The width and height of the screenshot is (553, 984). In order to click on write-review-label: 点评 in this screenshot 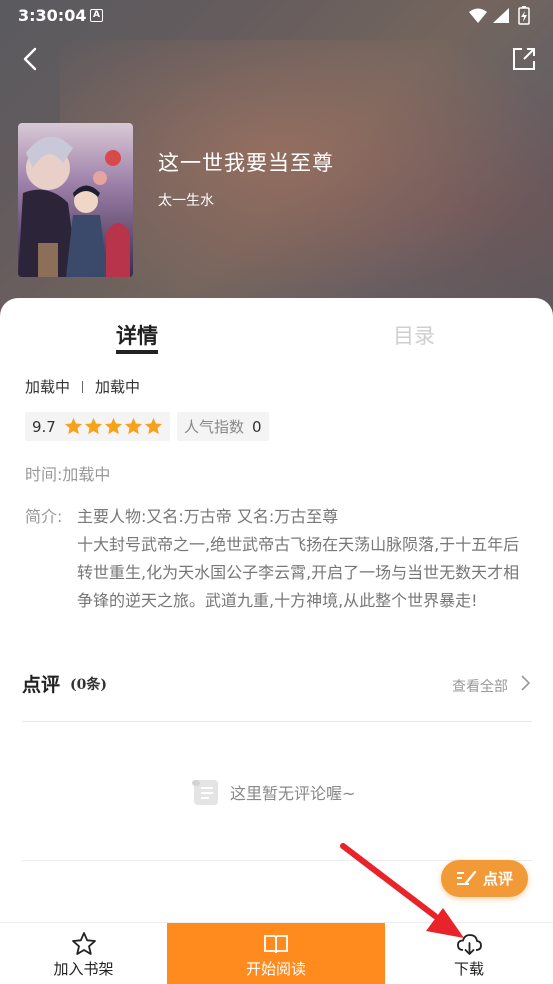, I will do `click(497, 879)`.